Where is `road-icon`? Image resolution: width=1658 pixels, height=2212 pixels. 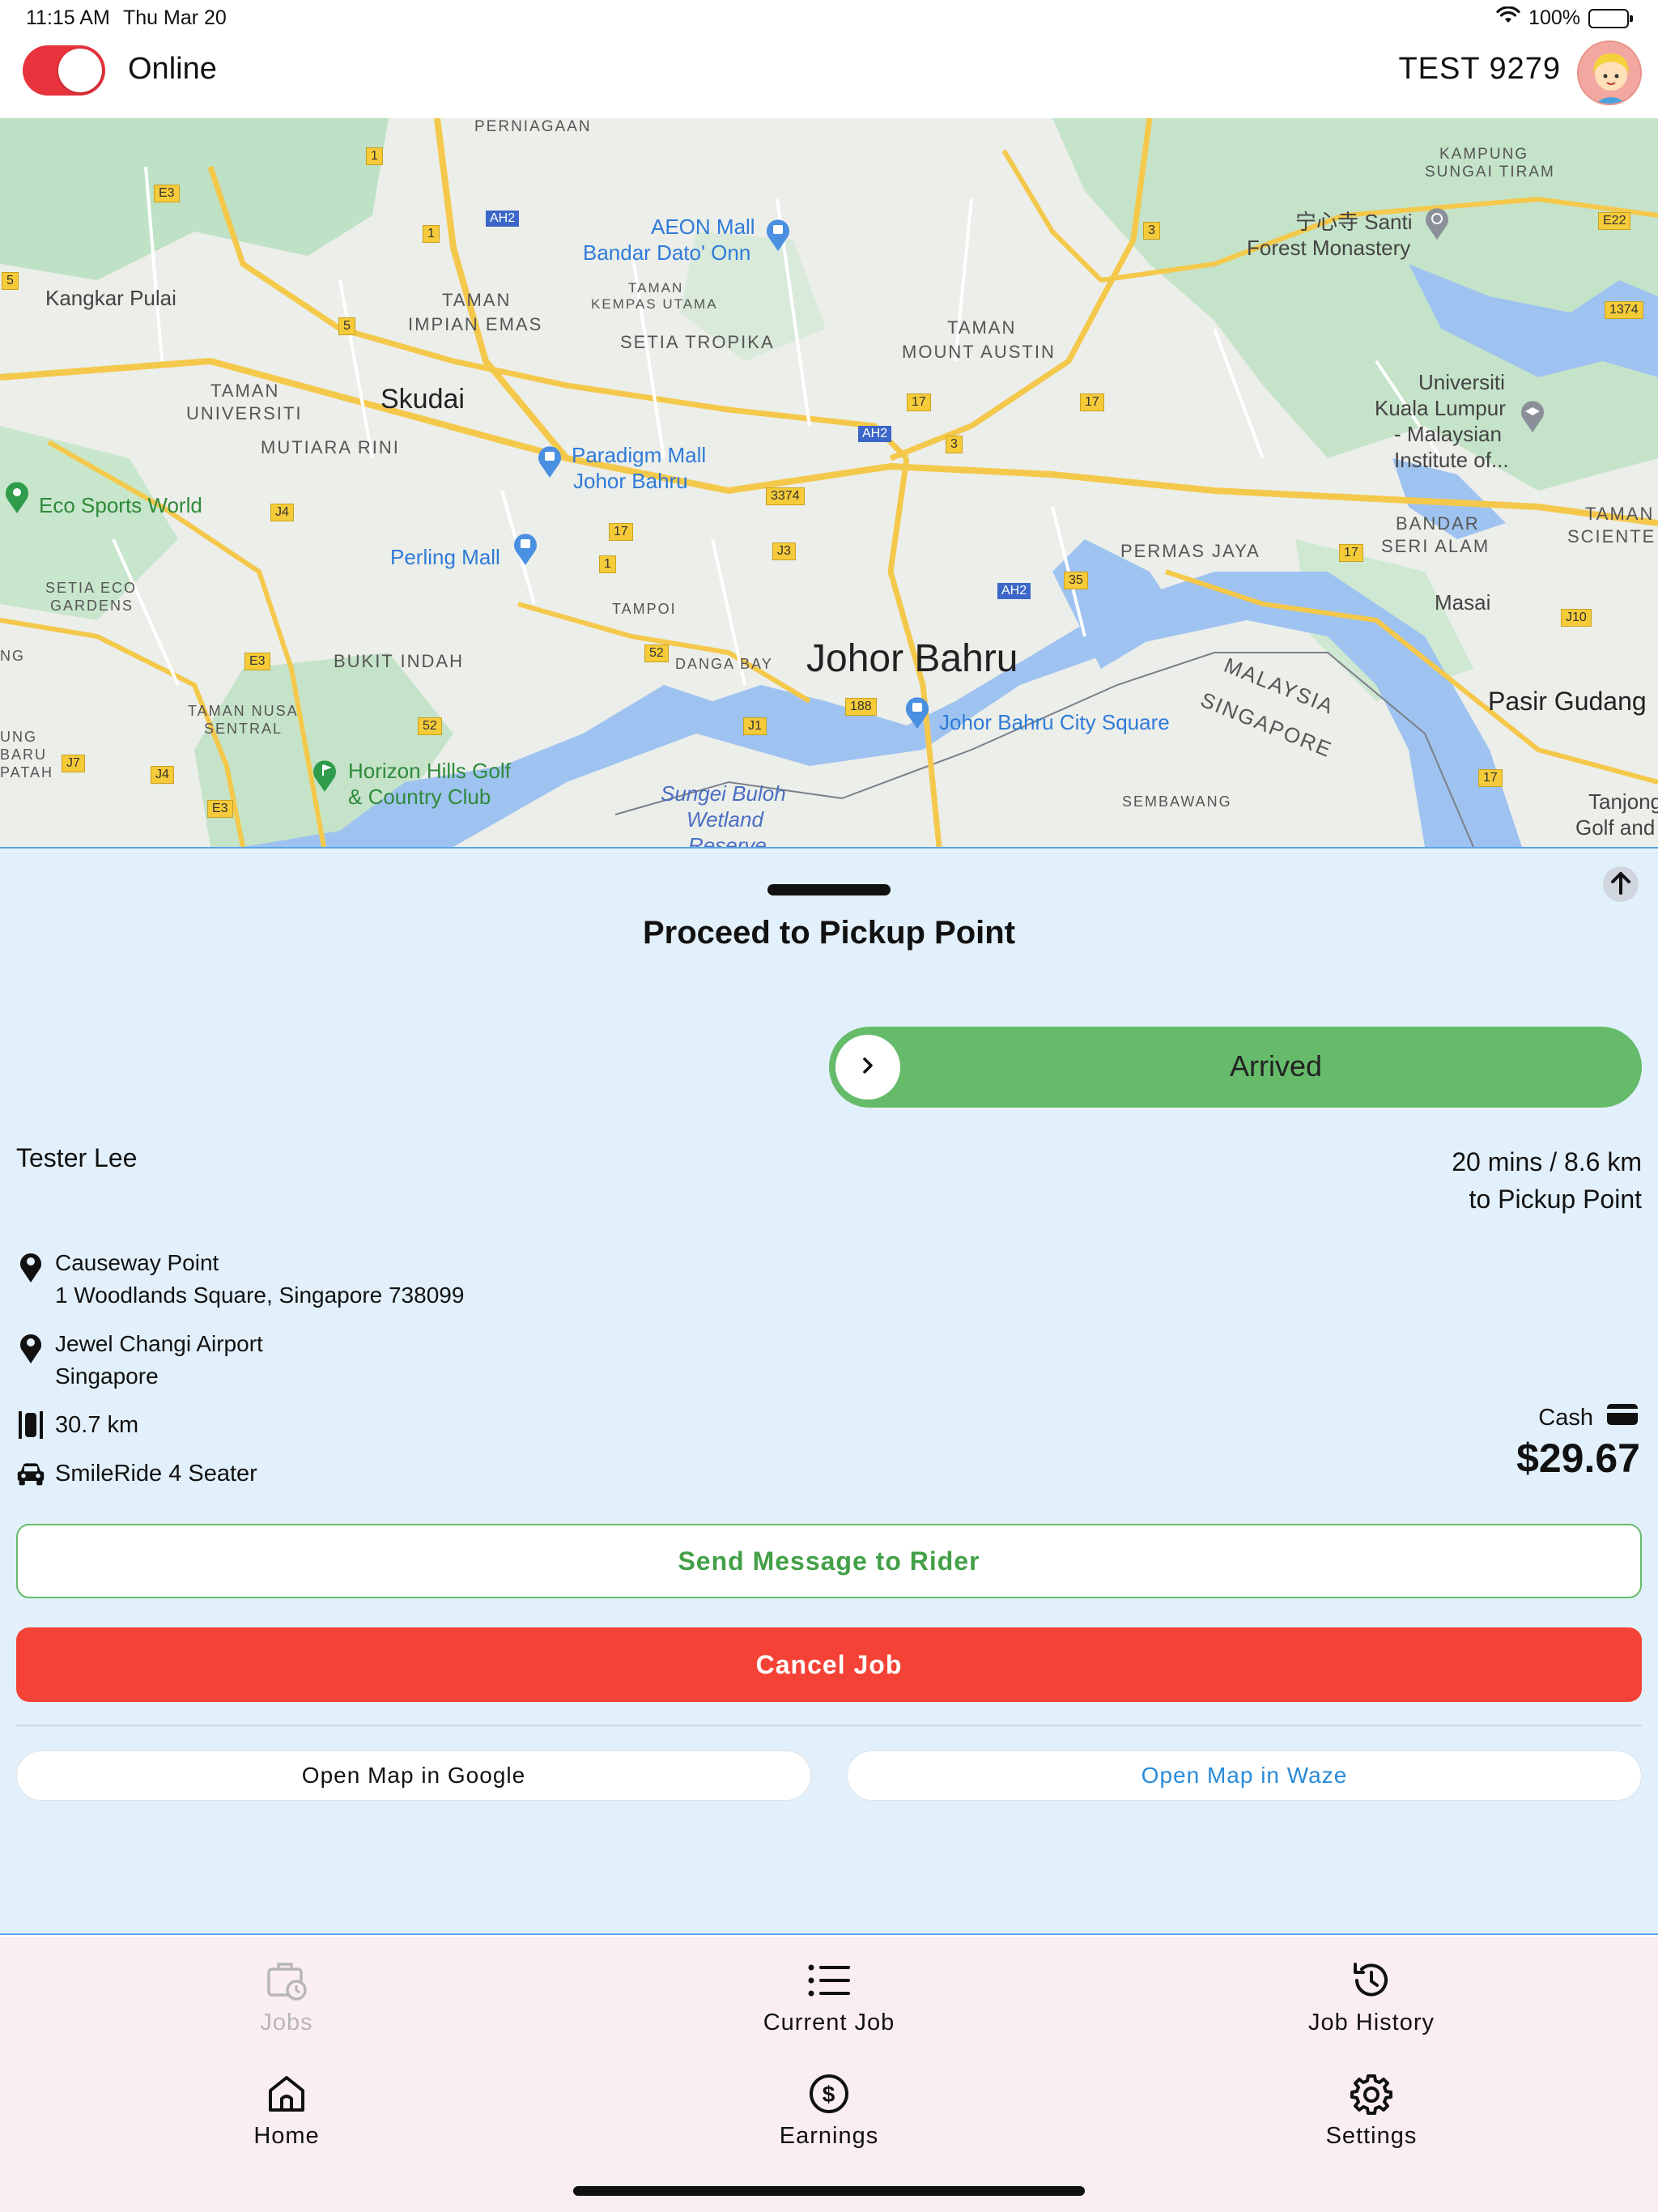 road-icon is located at coordinates (30, 1425).